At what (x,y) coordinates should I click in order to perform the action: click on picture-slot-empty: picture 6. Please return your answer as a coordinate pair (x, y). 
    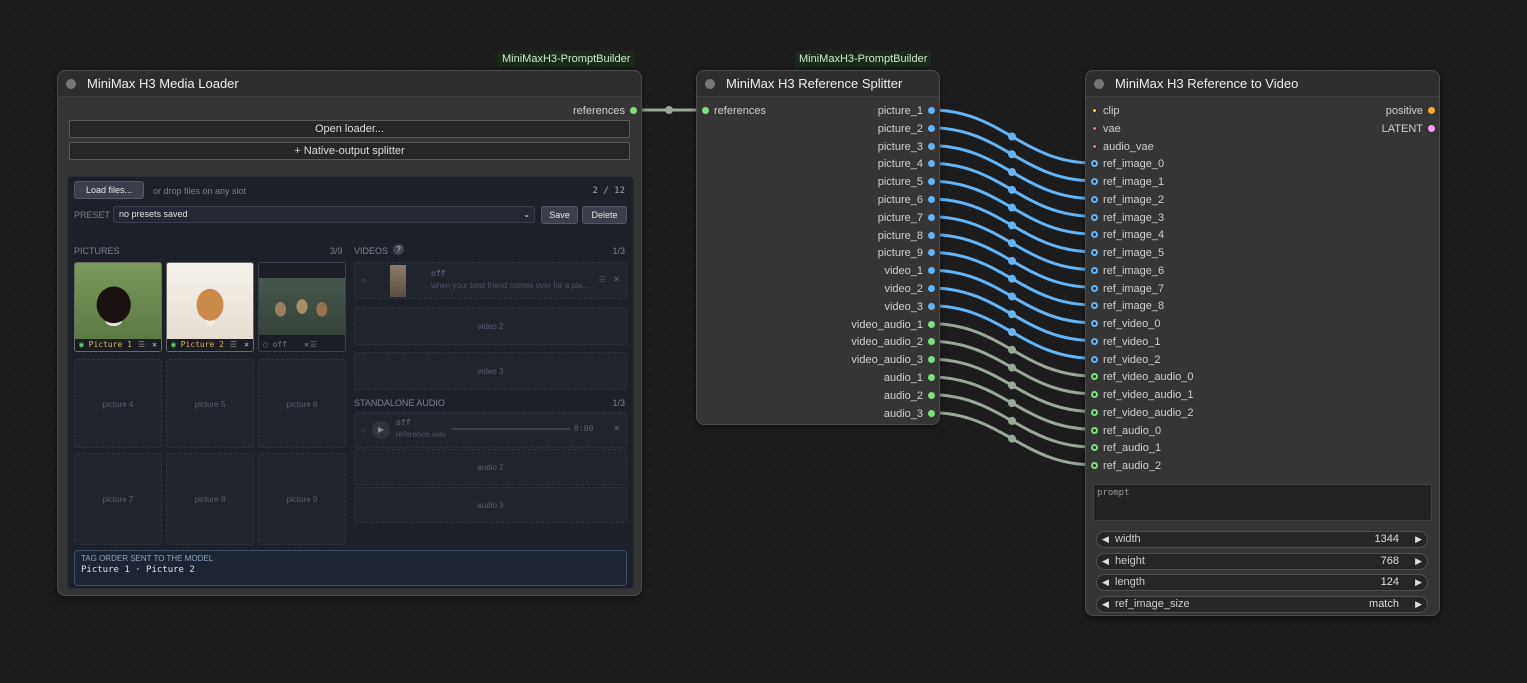
    Looking at the image, I should click on (302, 403).